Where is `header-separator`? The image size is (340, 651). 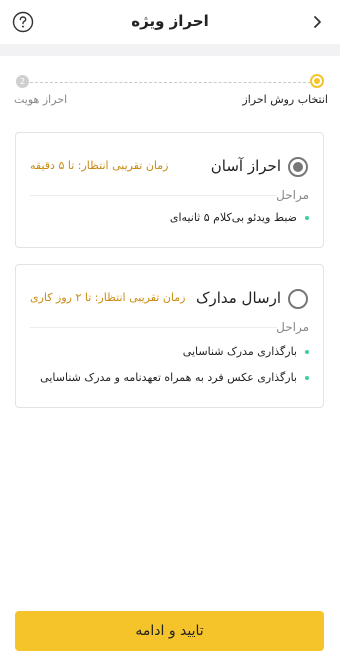 header-separator is located at coordinates (170, 50).